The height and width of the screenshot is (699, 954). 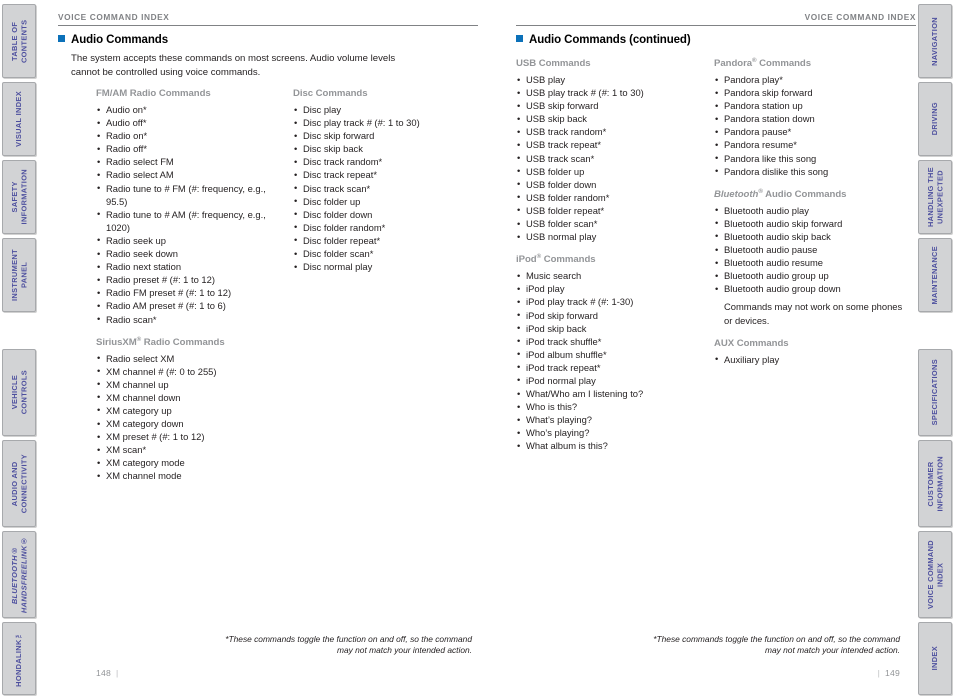 What do you see at coordinates (935, 275) in the screenshot?
I see `sidebar-tab-maintenance: MAINTENANCE` at bounding box center [935, 275].